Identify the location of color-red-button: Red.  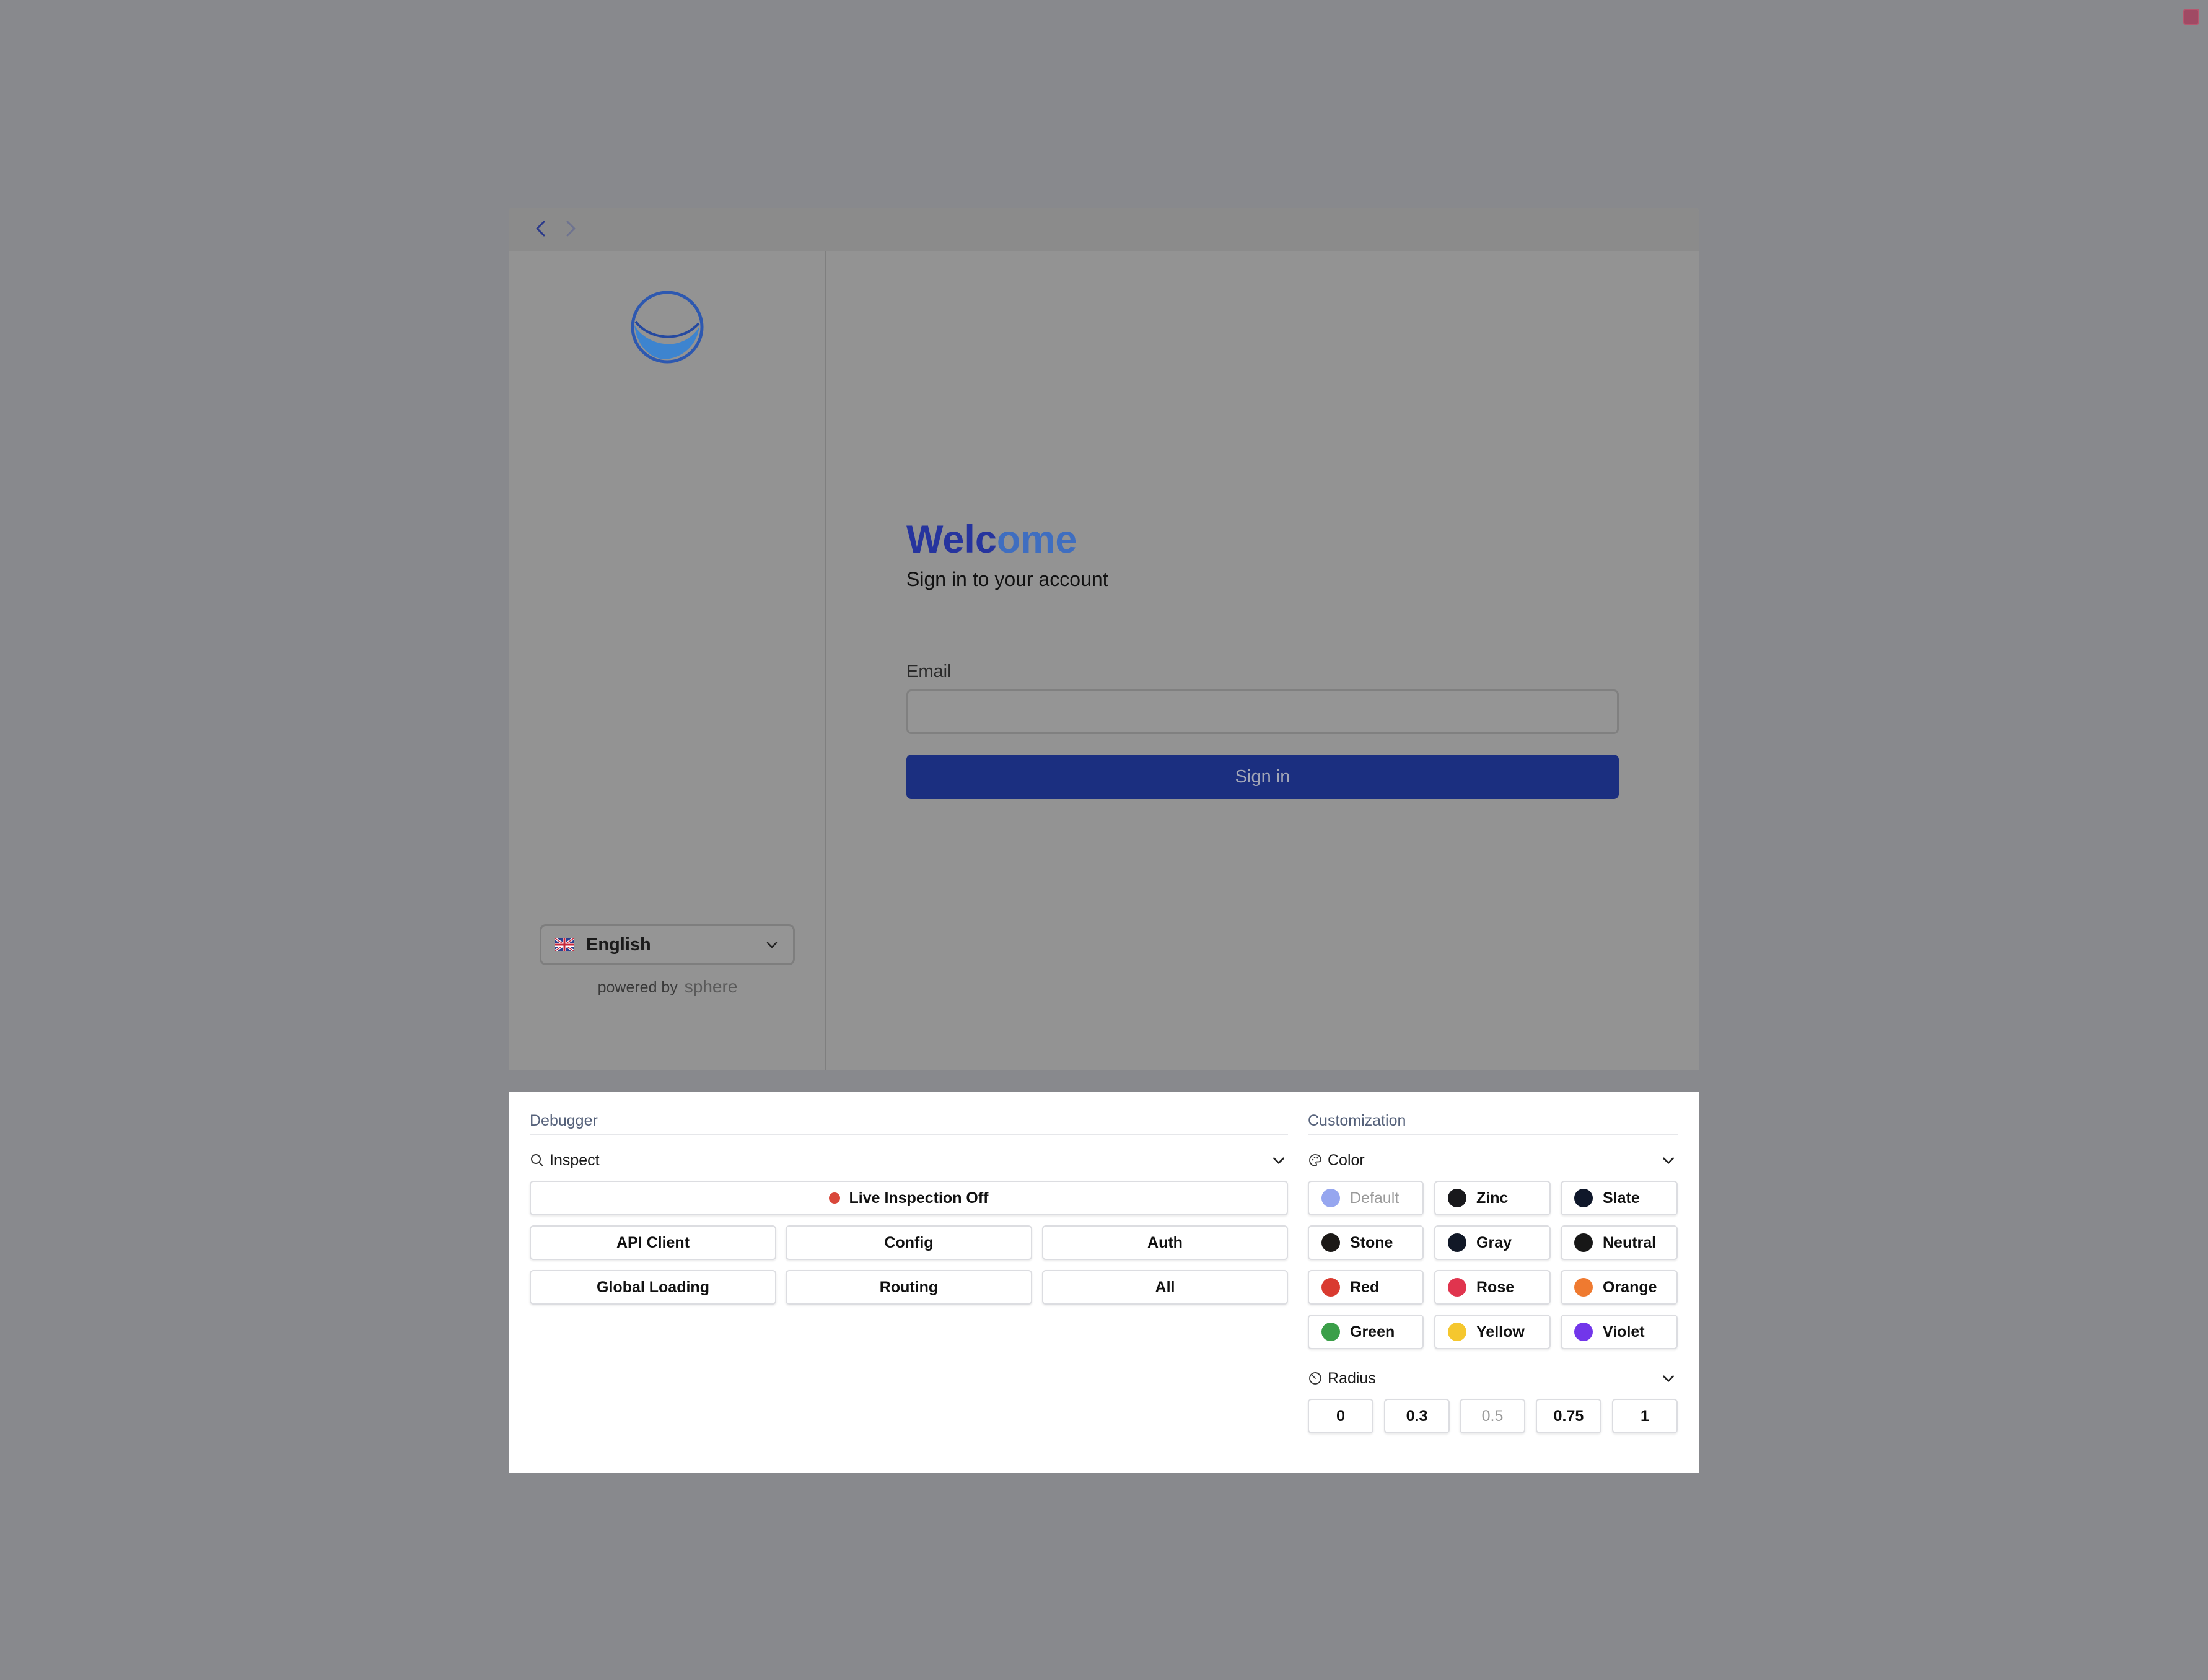
(1366, 1287).